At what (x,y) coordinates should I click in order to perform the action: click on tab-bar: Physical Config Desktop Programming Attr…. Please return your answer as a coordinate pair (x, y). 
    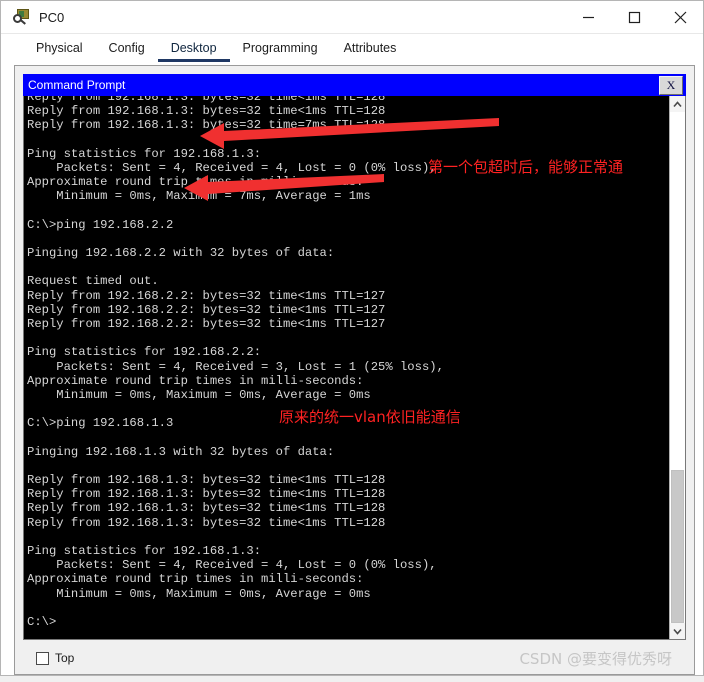
    Looking at the image, I should click on (352, 48).